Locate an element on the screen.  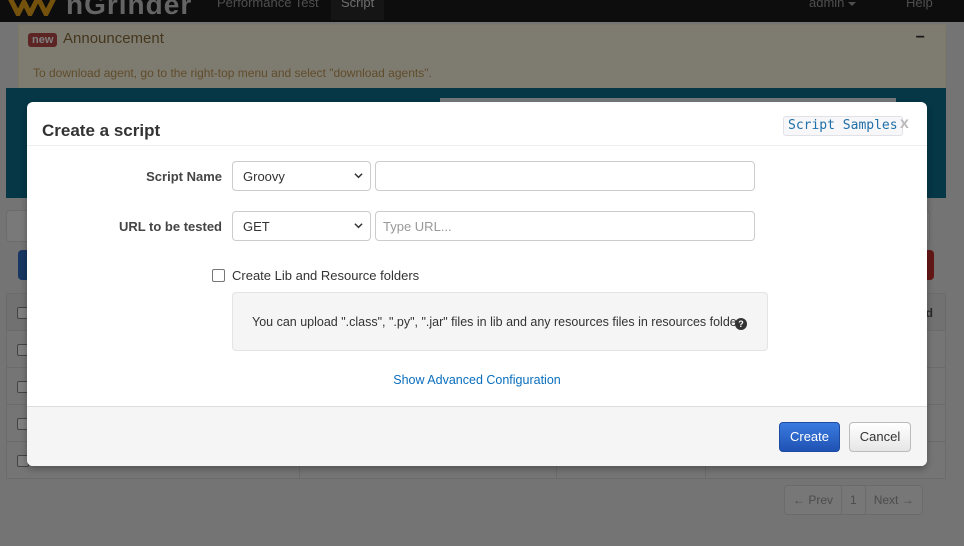
script-samples-link: Script Samples is located at coordinates (843, 126).